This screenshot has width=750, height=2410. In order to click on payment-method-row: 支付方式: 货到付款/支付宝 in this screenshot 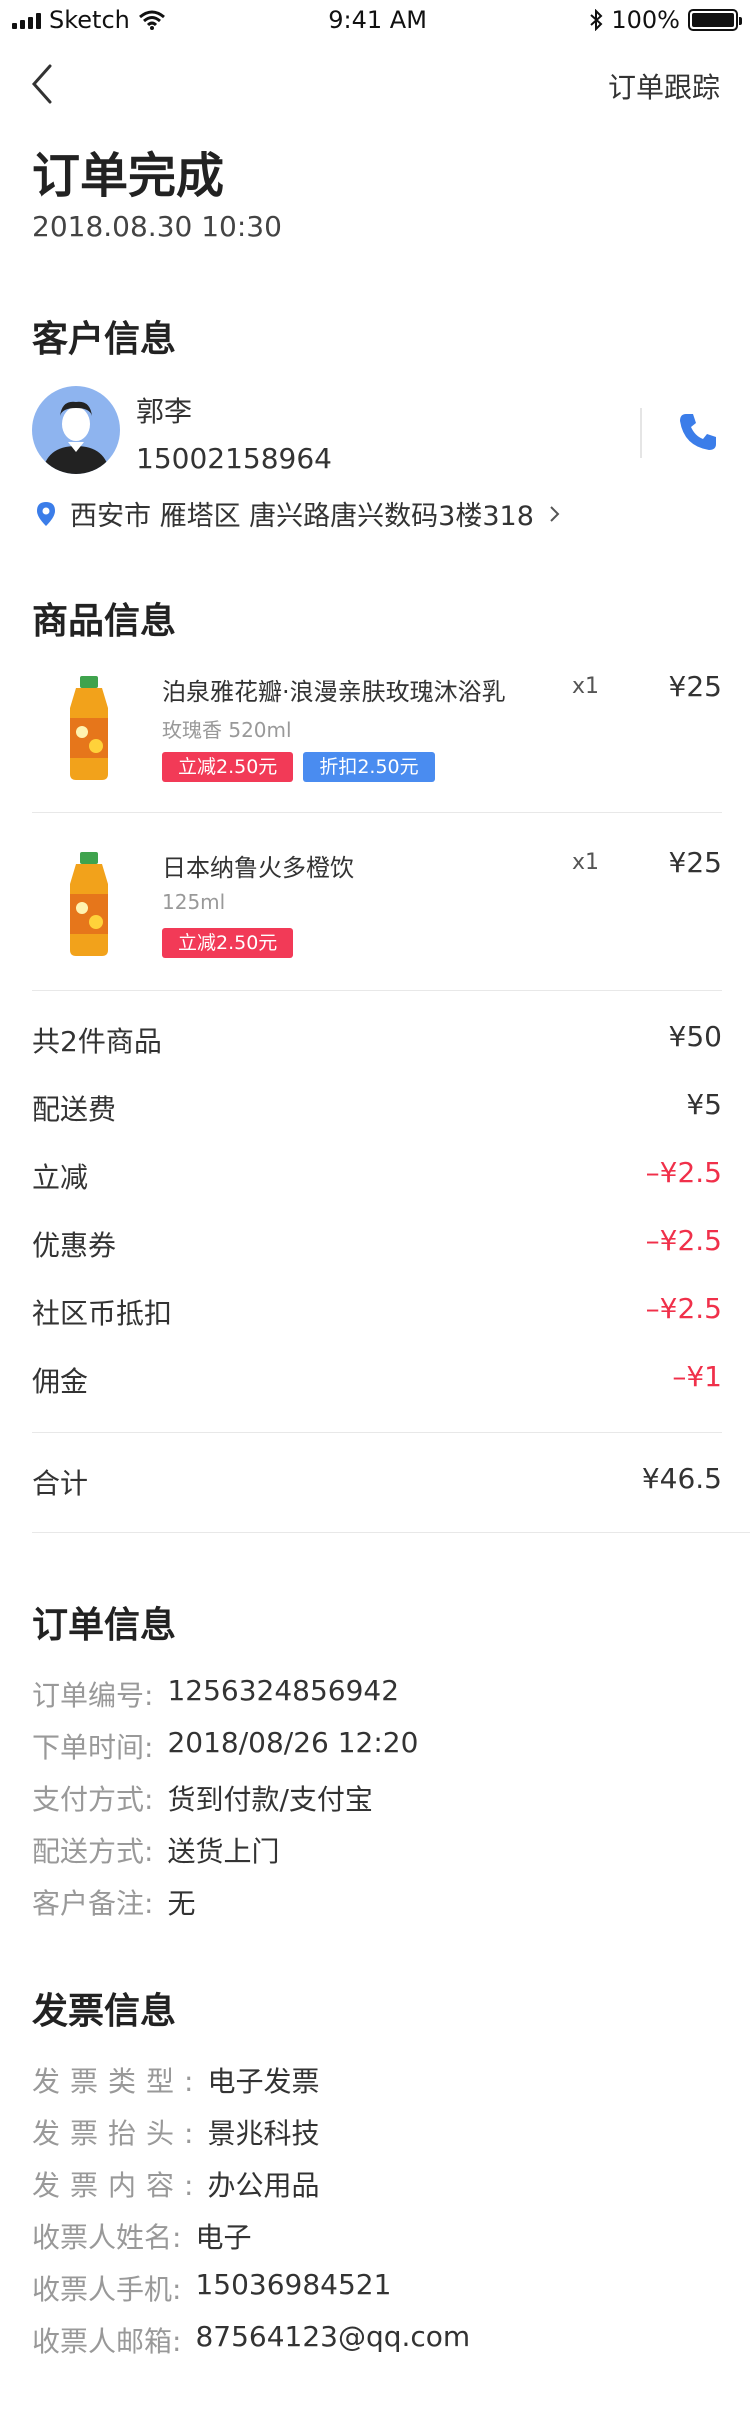, I will do `click(202, 1798)`.